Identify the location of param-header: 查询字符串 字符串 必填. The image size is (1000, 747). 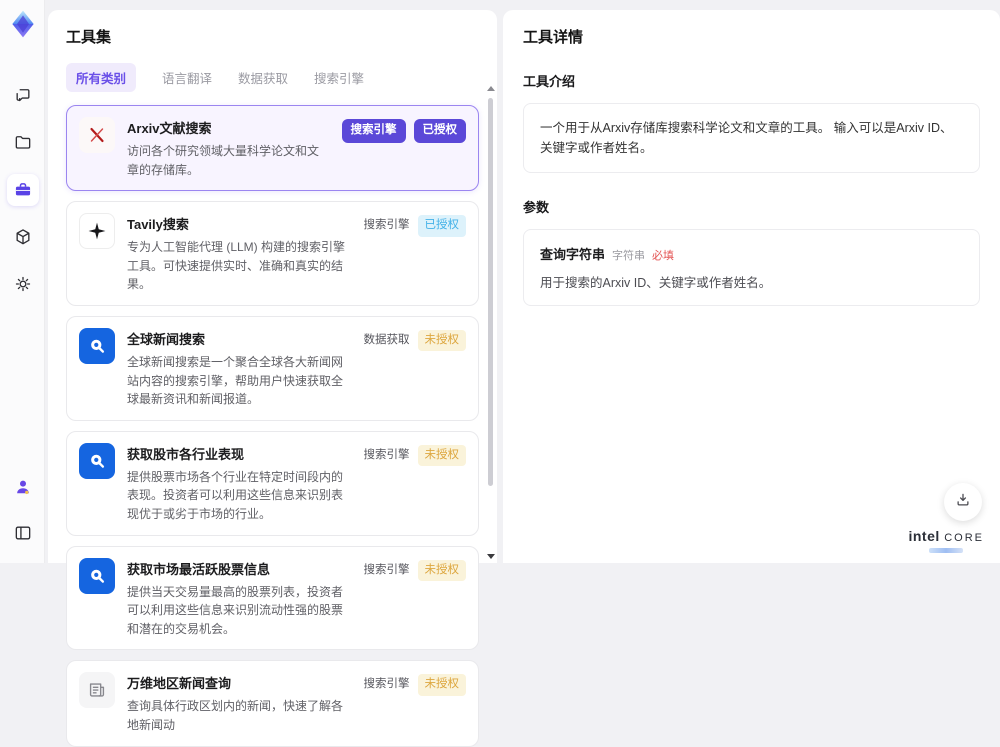
(751, 253).